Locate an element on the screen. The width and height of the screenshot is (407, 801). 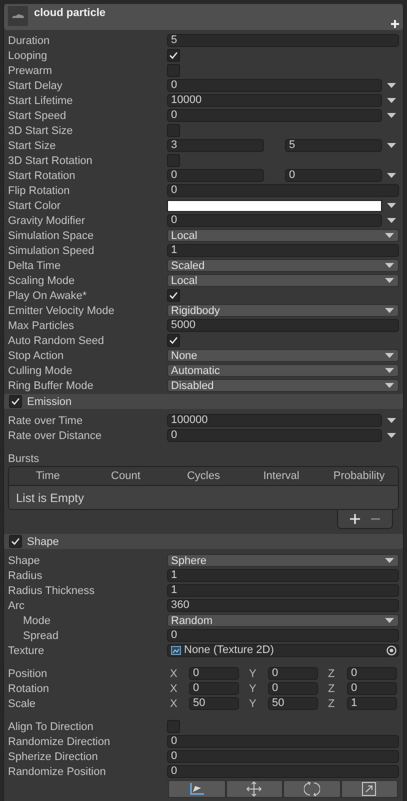
edit-shape-button is located at coordinates (197, 789).